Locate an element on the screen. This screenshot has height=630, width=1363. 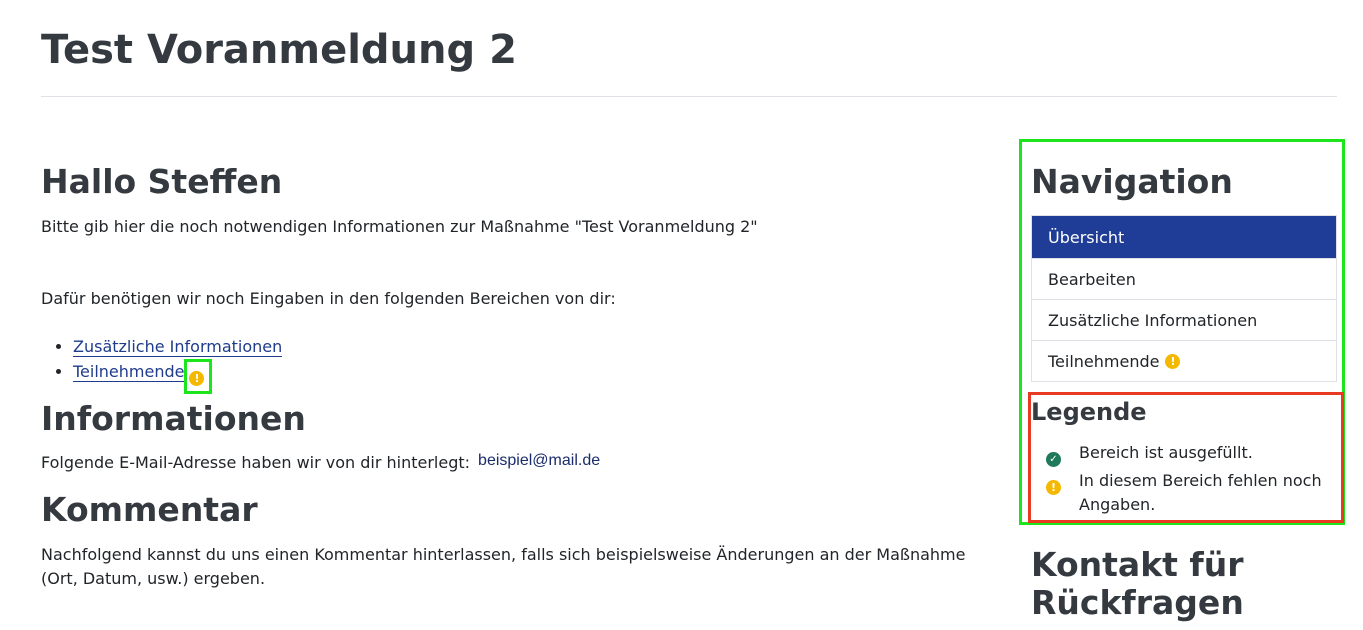
legend-item: ! In diesem Bereich fehlen noch Angaben. is located at coordinates (1186, 493).